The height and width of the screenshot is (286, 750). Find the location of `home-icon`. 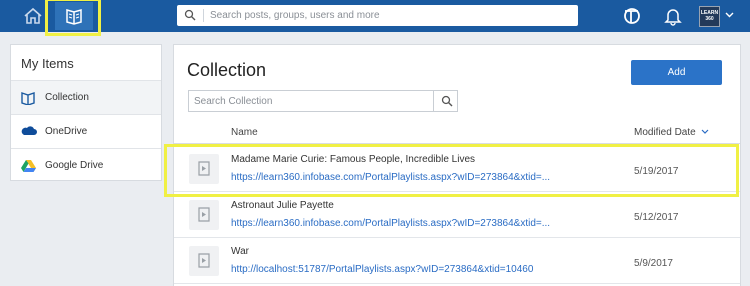

home-icon is located at coordinates (33, 16).